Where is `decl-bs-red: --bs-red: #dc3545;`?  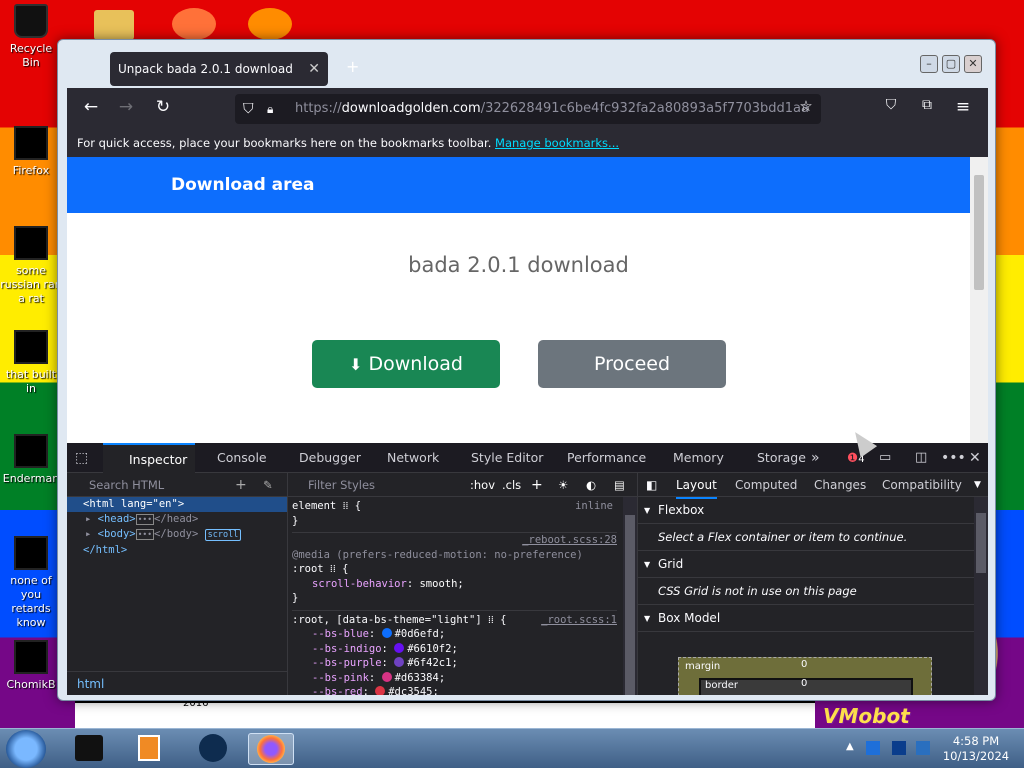 decl-bs-red: --bs-red: #dc3545; is located at coordinates (454, 690).